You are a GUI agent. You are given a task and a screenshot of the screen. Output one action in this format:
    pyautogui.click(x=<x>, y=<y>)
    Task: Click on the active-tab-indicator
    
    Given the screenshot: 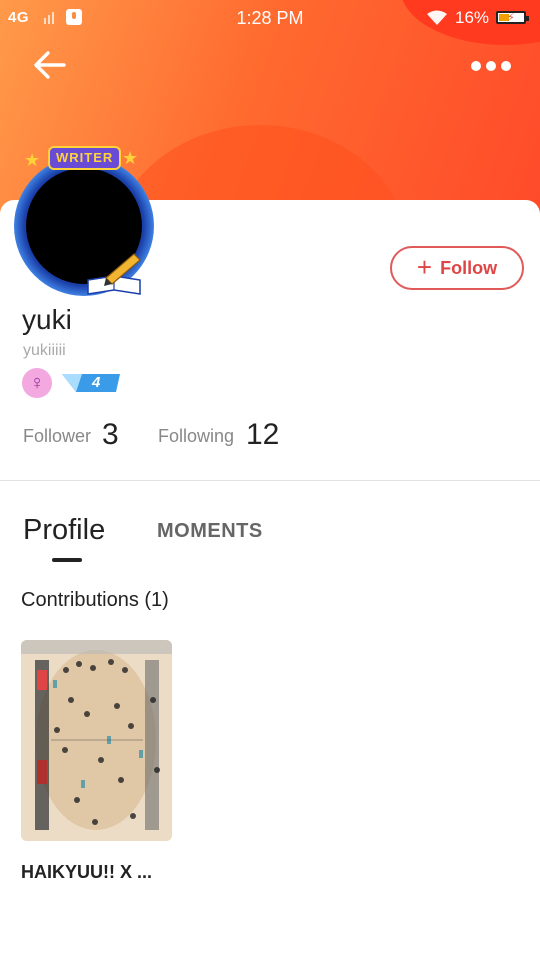 What is the action you would take?
    pyautogui.click(x=67, y=560)
    